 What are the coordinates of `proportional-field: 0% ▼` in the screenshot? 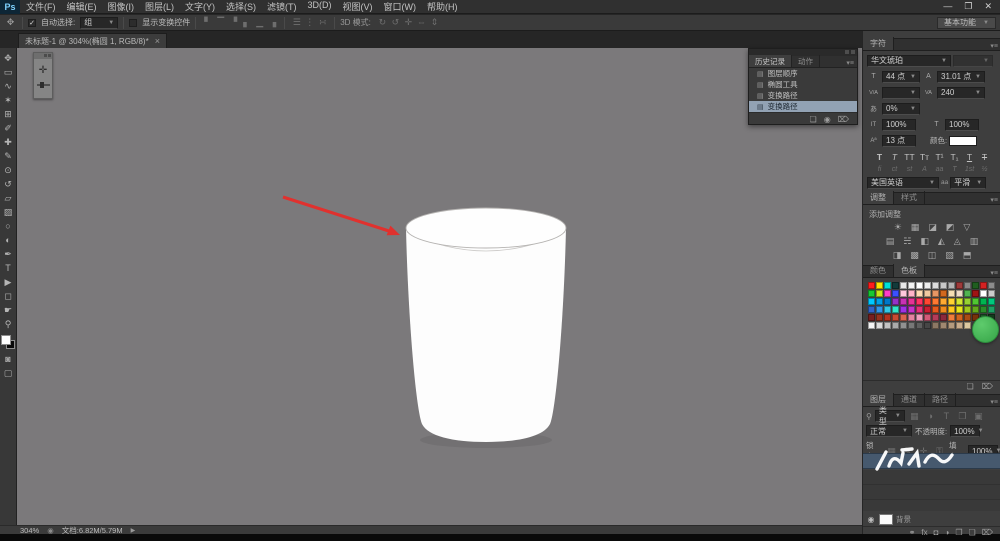 It's located at (901, 108).